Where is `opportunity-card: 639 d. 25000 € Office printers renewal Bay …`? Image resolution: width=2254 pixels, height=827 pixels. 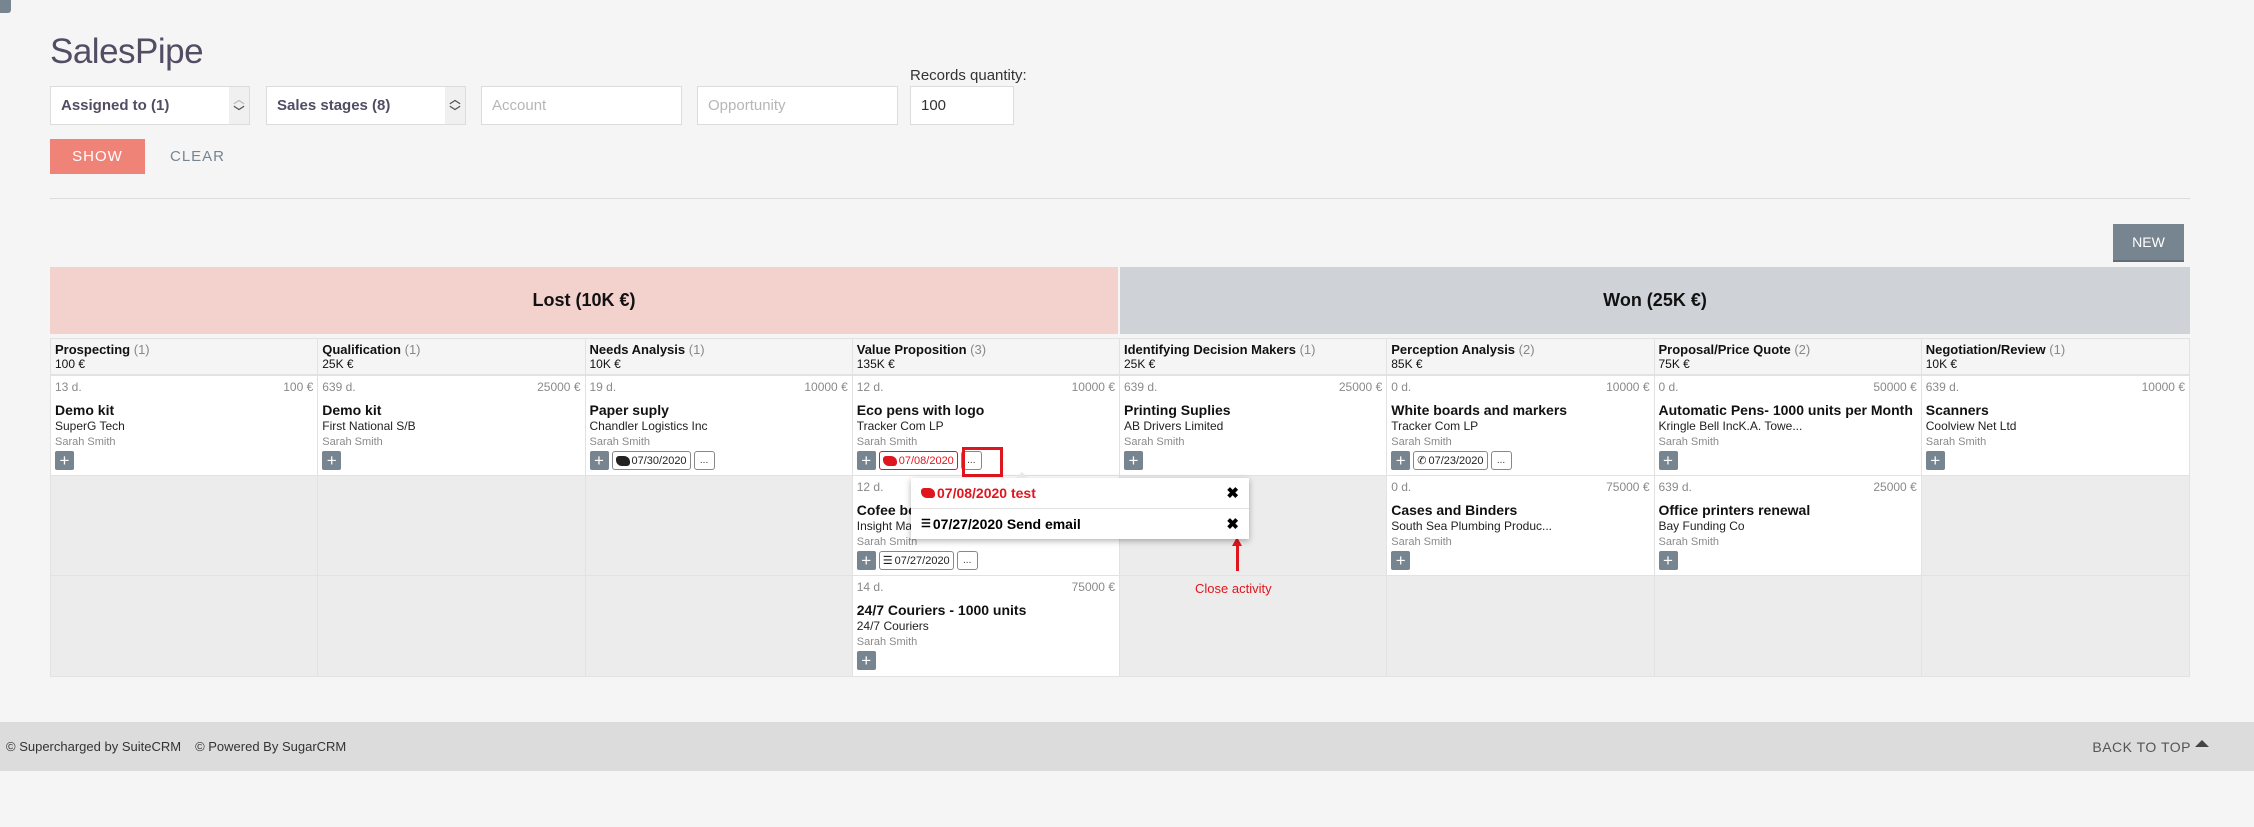
opportunity-card: 639 d. 25000 € Office printers renewal Bay … is located at coordinates (1787, 525).